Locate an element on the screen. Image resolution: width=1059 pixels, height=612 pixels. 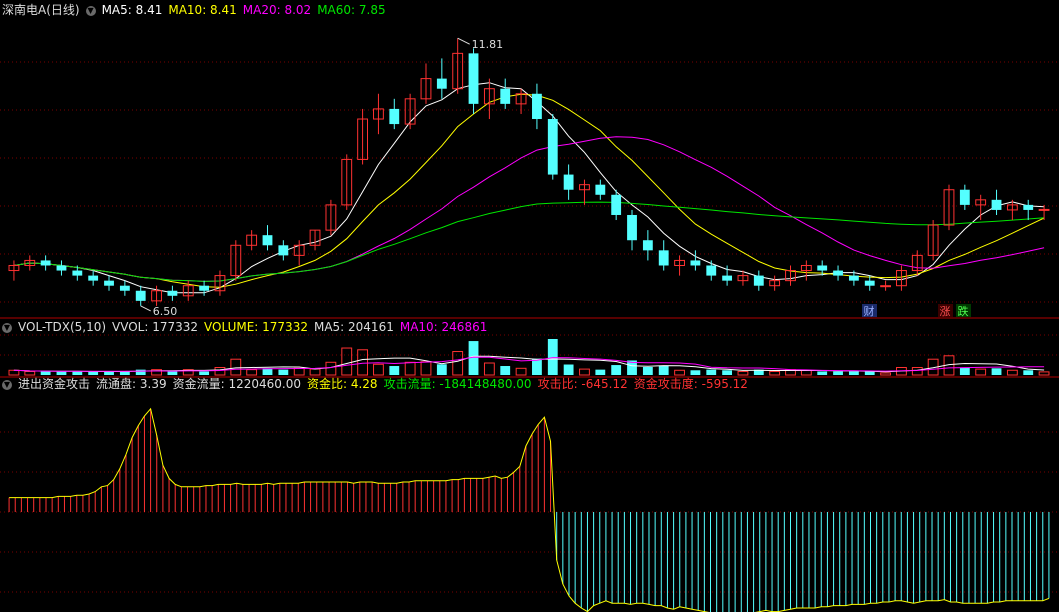
volume-ma5-line is located at coordinates (529, 364).